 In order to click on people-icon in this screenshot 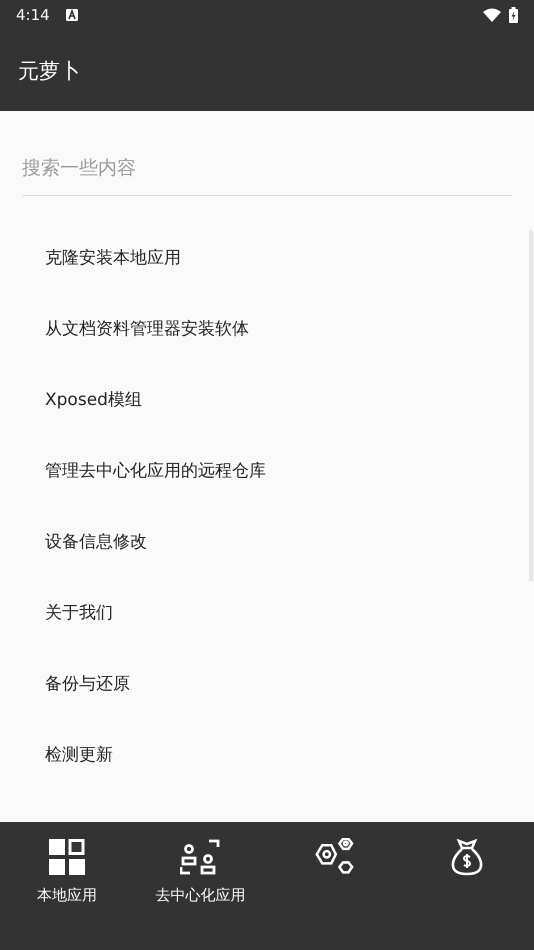, I will do `click(200, 857)`.